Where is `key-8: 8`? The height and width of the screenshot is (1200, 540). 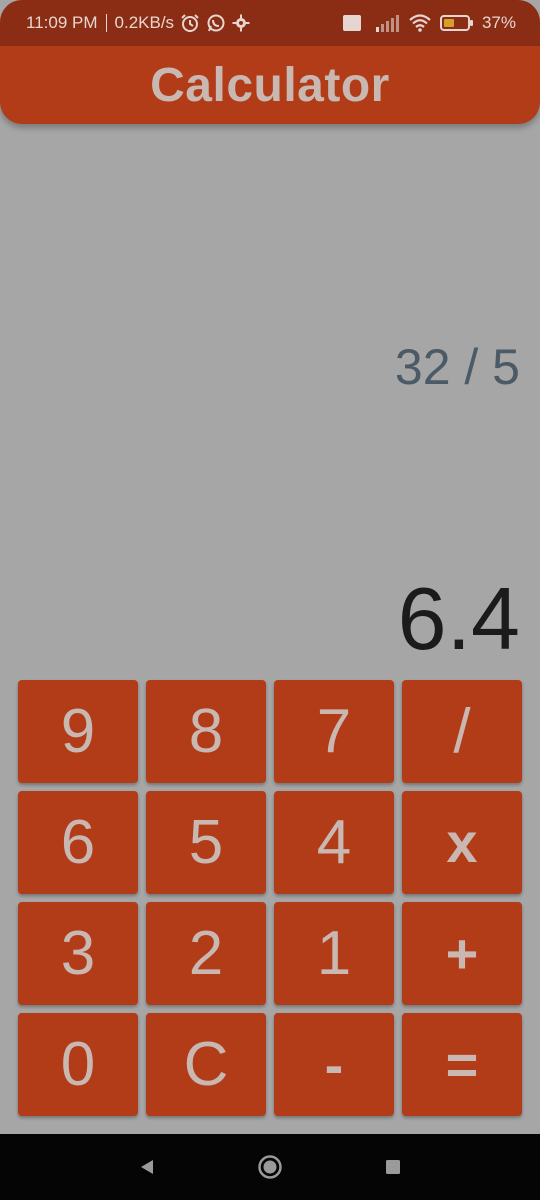 key-8: 8 is located at coordinates (206, 731).